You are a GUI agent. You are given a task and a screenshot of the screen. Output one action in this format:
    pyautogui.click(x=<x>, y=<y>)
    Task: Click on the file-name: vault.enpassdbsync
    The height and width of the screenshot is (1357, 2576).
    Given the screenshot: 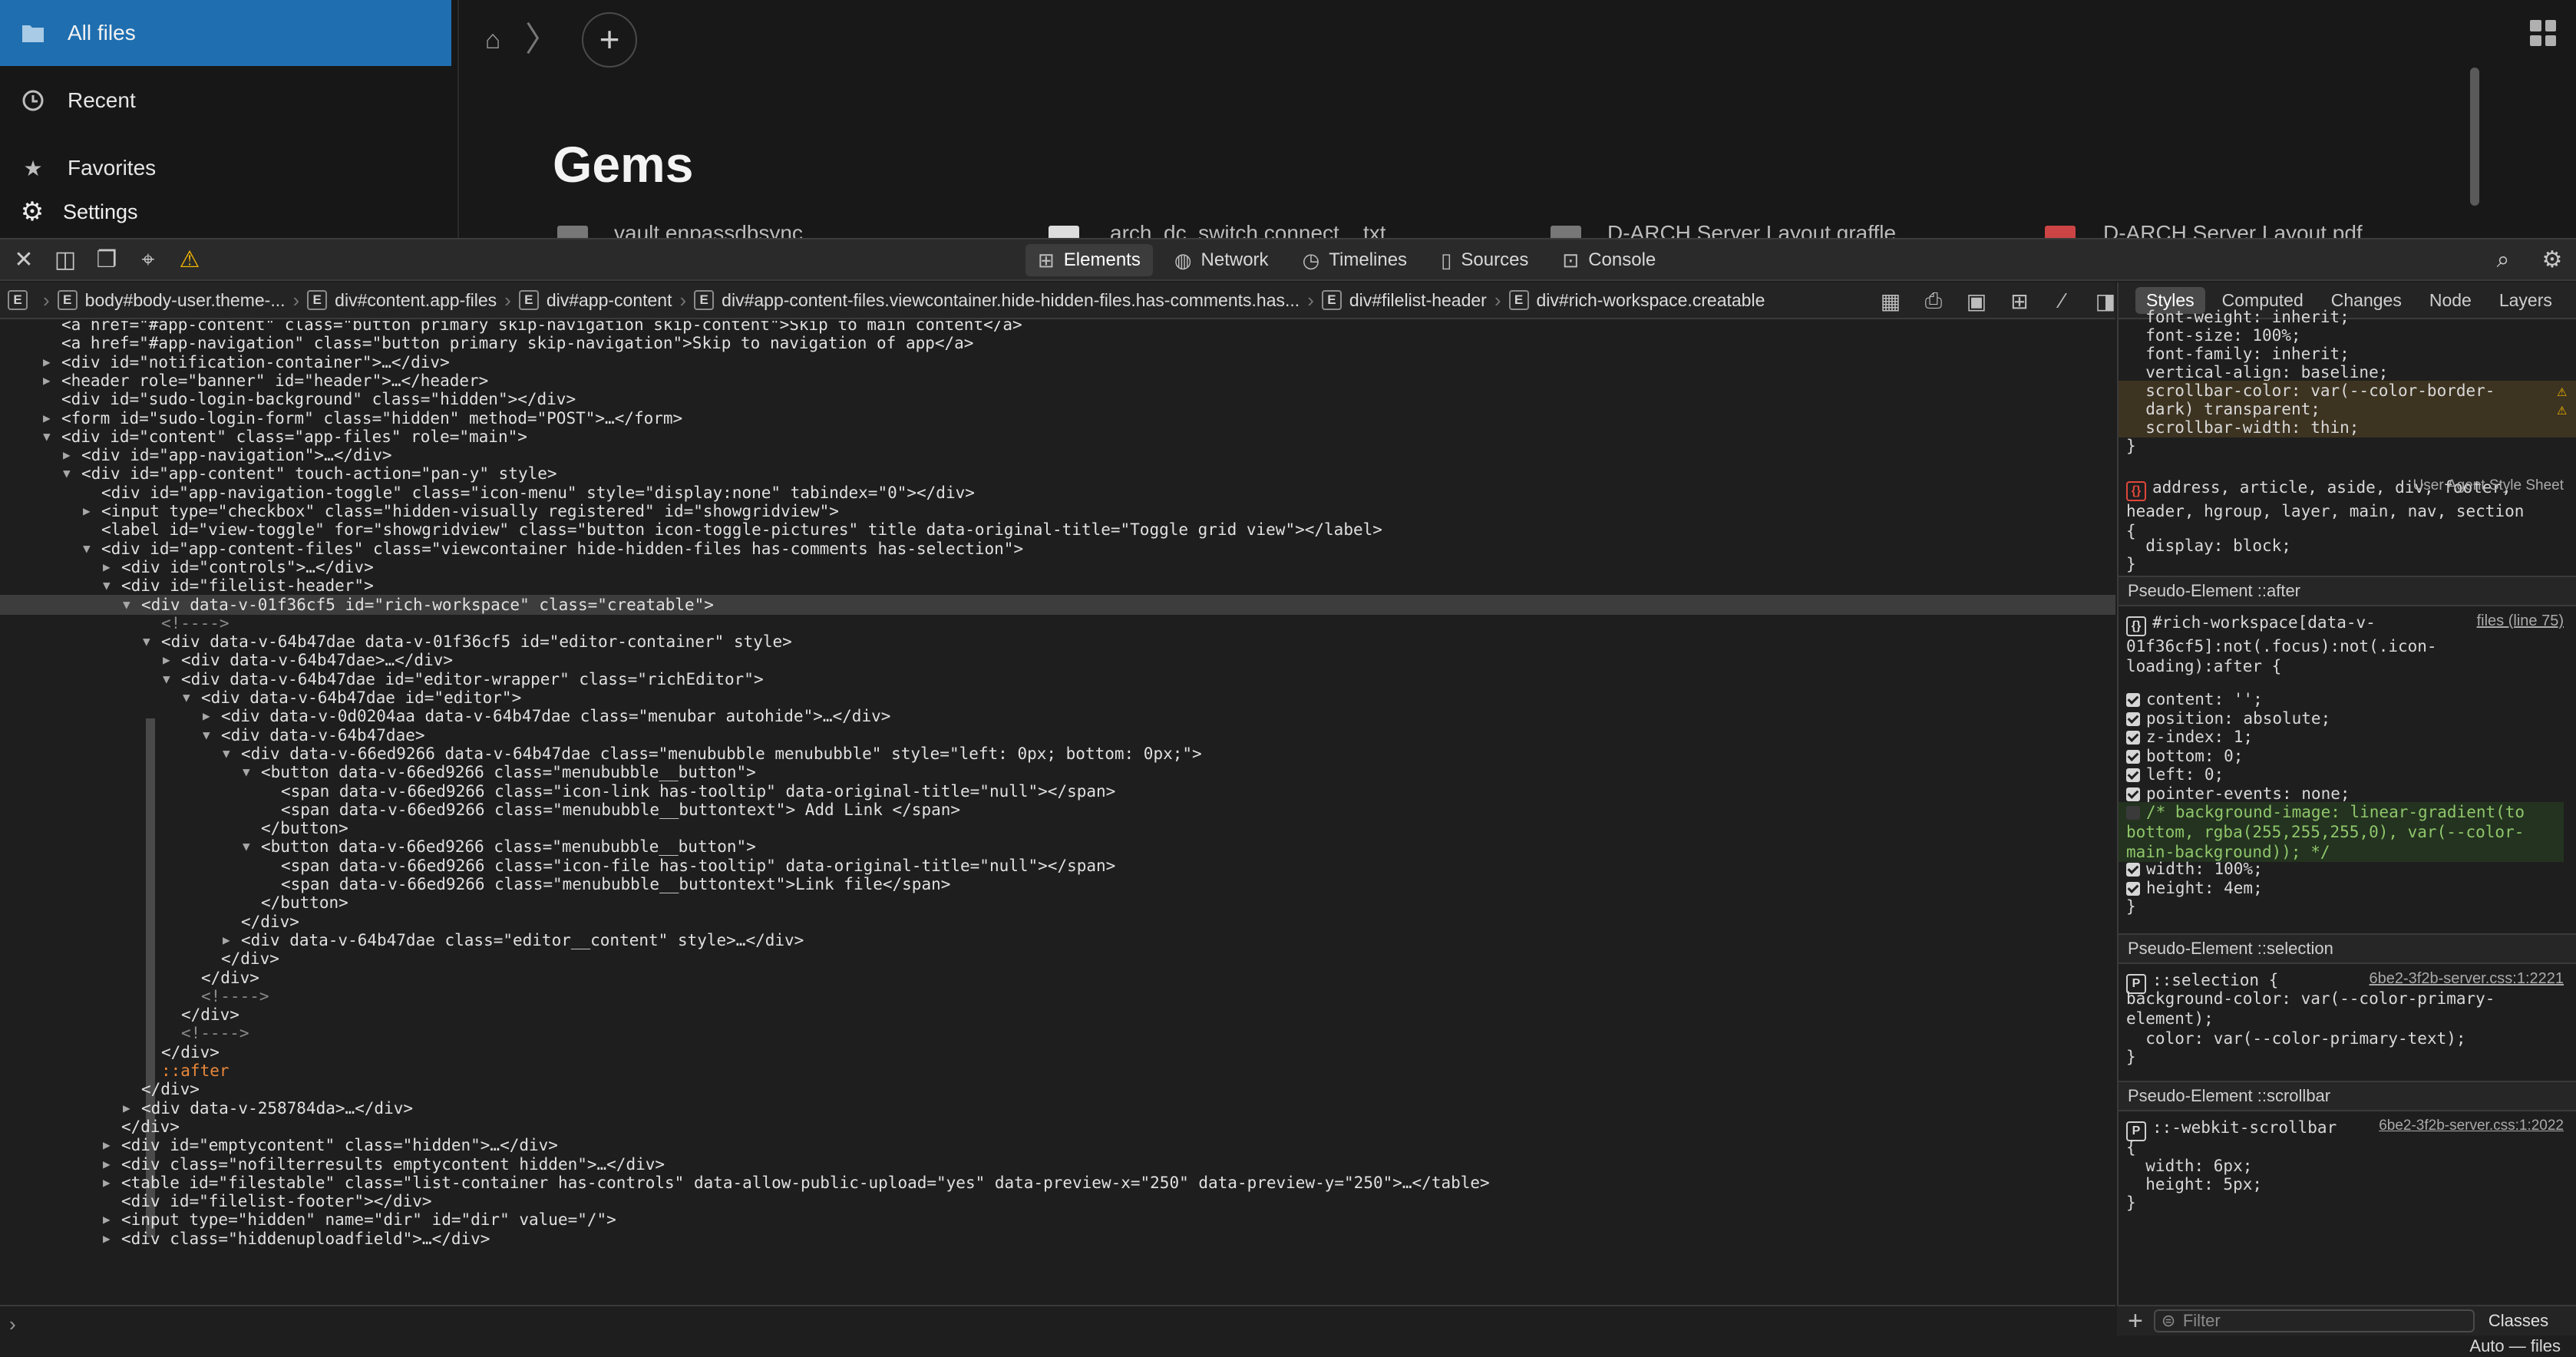 What is the action you would take?
    pyautogui.click(x=708, y=229)
    